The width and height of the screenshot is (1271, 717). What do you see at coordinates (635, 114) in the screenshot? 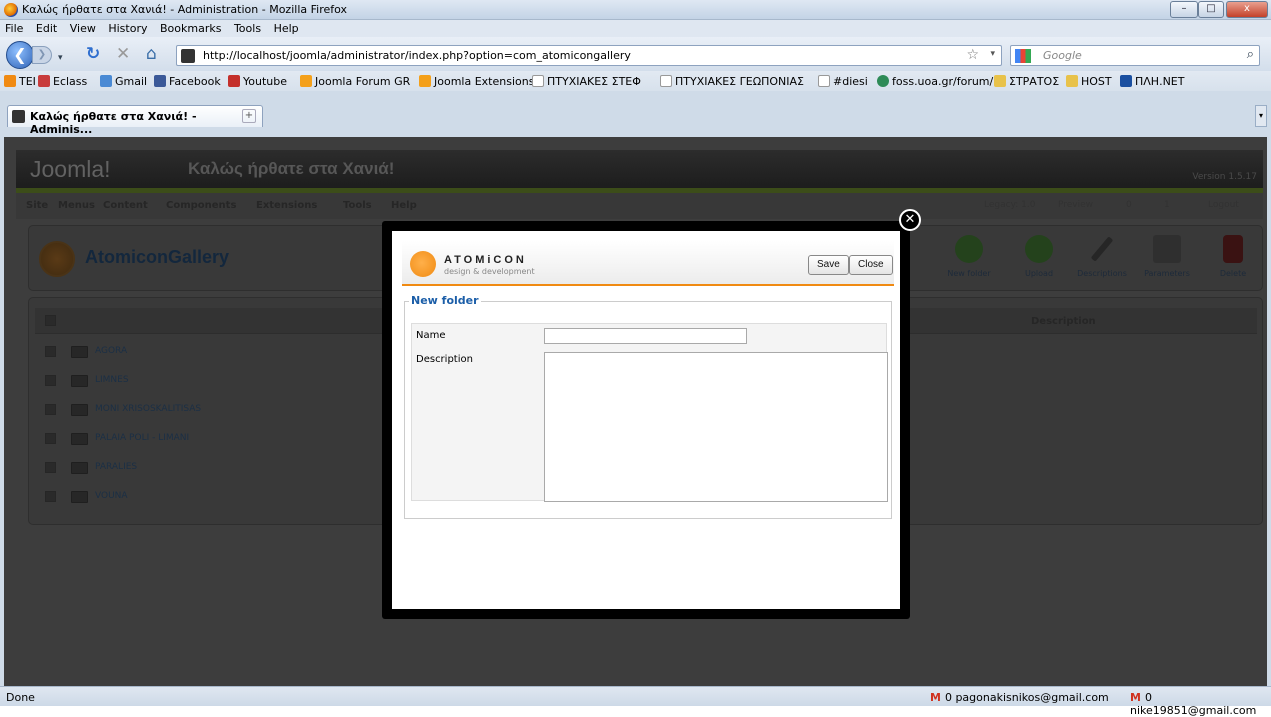
I see `tab-bar: Καλώς ήρθατε στα Χανιά! - Adminis... + ▾` at bounding box center [635, 114].